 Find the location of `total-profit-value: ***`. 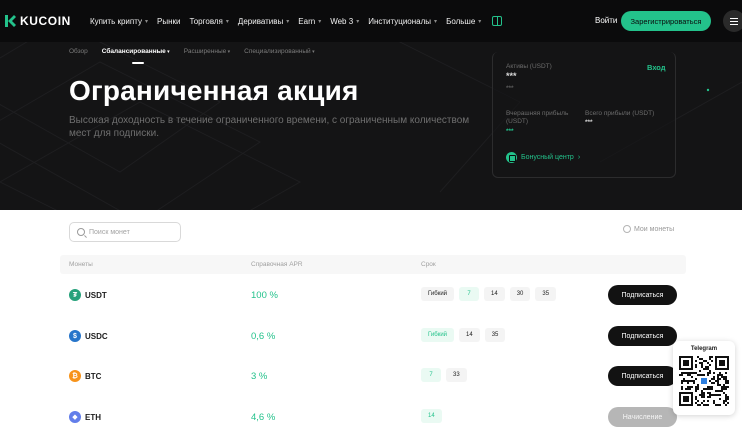

total-profit-value: *** is located at coordinates (589, 122).